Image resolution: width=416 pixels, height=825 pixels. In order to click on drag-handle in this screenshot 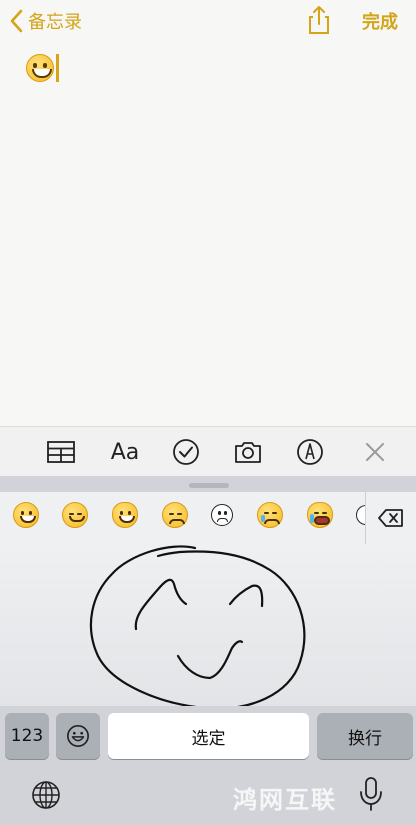, I will do `click(209, 485)`.